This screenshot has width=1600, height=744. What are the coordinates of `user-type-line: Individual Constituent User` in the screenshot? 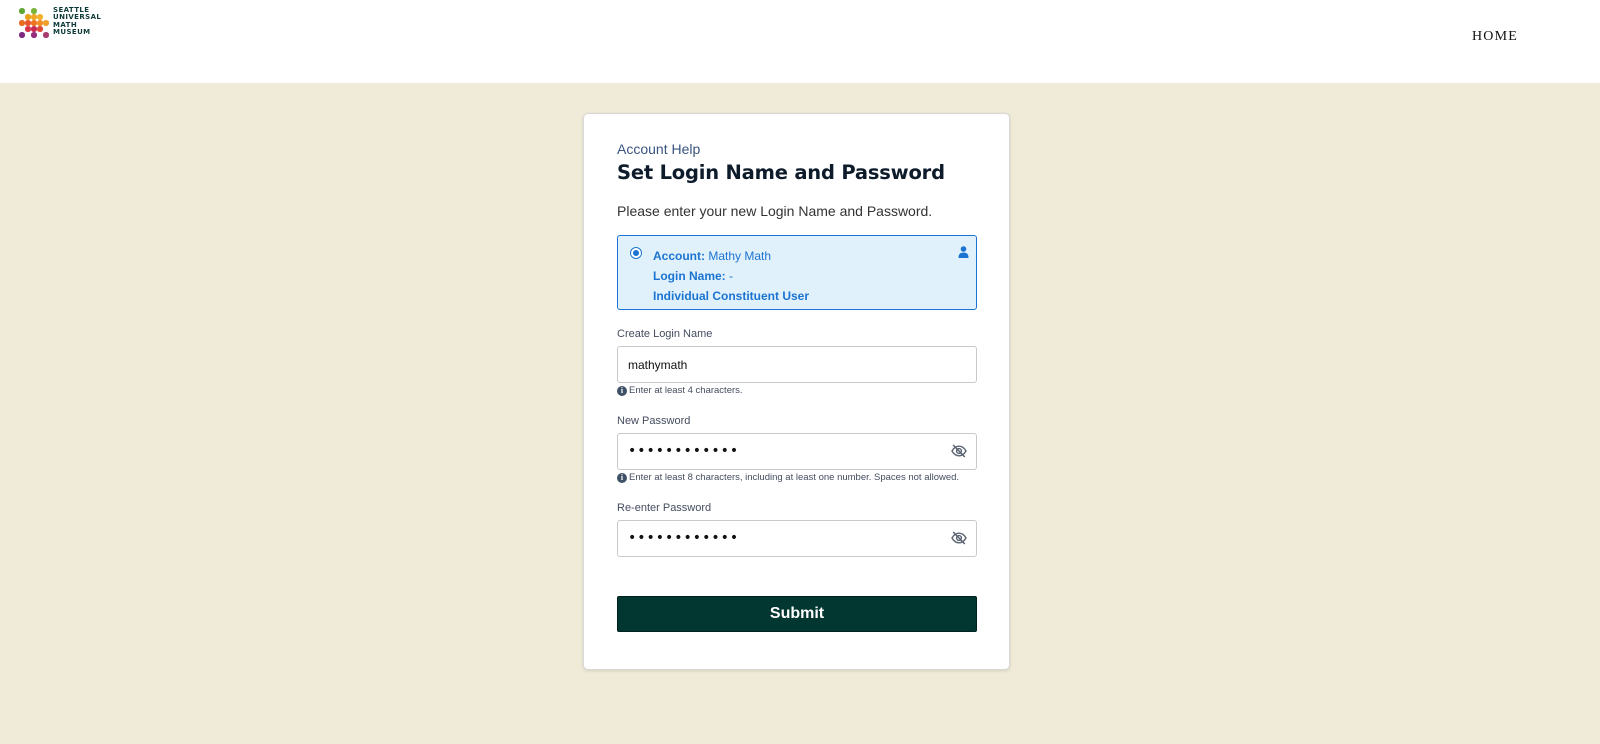 It's located at (731, 296).